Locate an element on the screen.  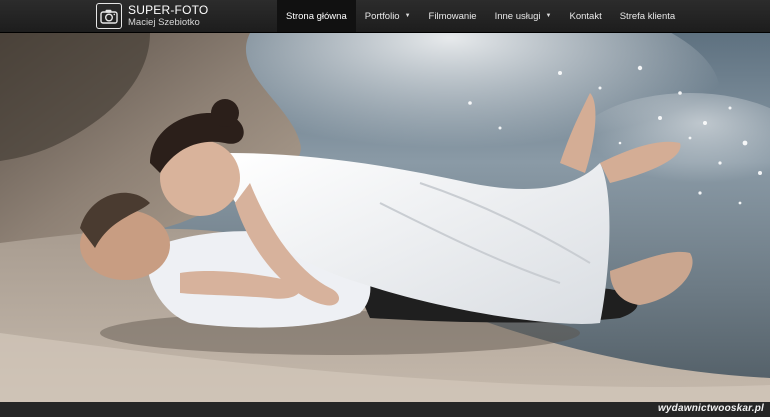
brand-subtitle: Maciej Szebiotko is located at coordinates (164, 23).